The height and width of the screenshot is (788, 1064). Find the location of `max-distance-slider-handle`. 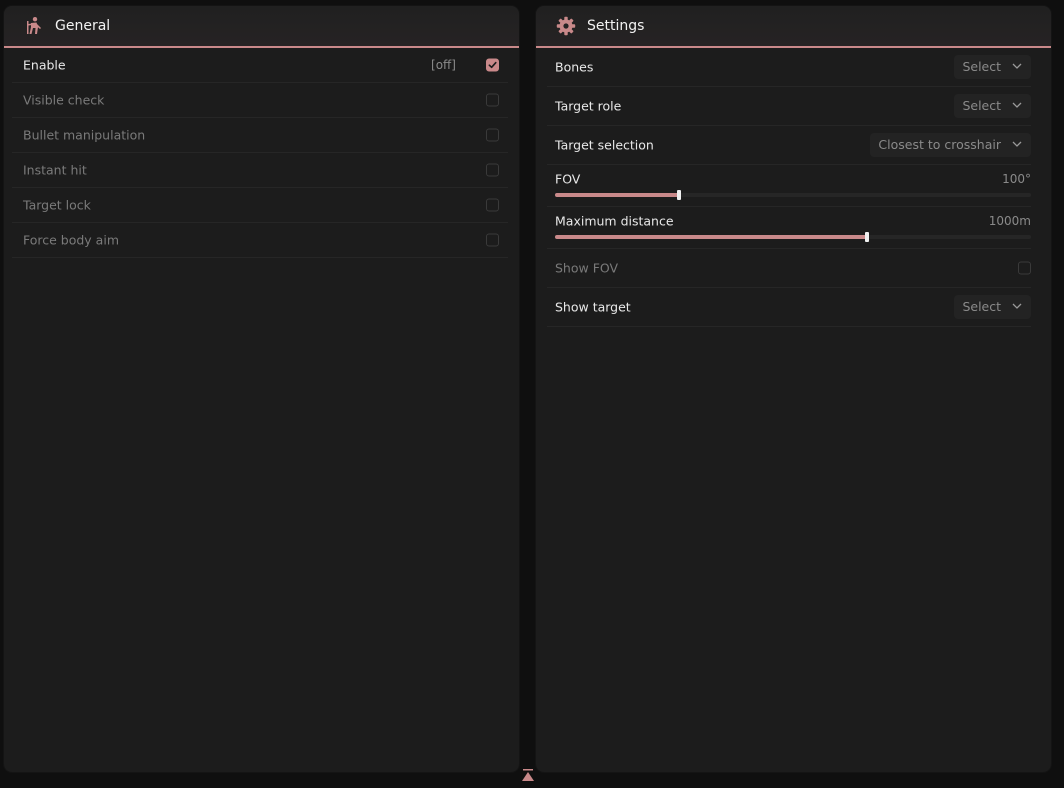

max-distance-slider-handle is located at coordinates (866, 237).